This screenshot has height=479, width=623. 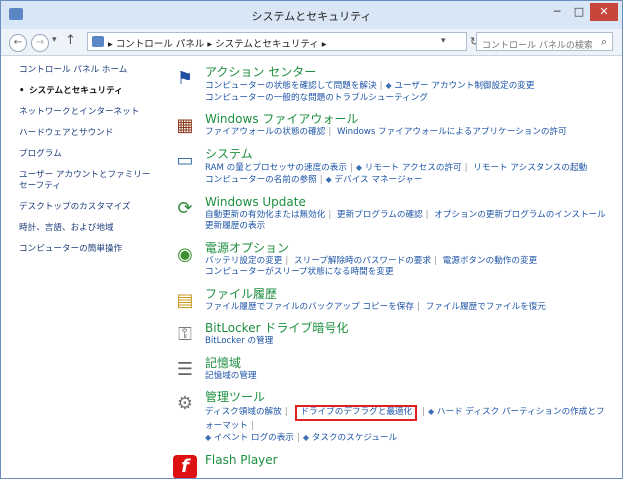 I want to click on sidebar-item-hardware-sound: ハードウェアとサウンド, so click(x=89, y=133).